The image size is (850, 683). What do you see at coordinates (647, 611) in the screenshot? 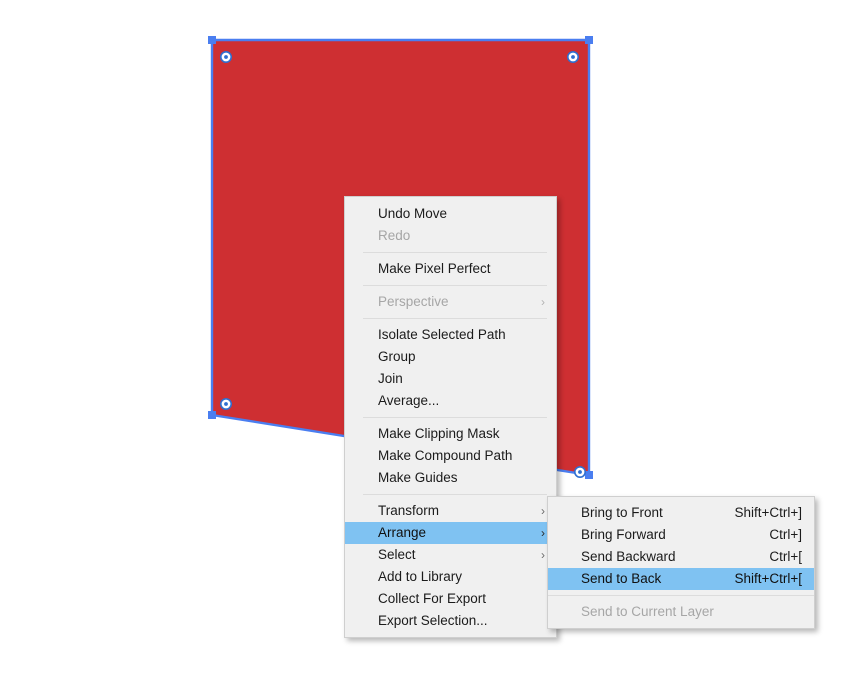
I see `menu-item-label: Send to Current Layer` at bounding box center [647, 611].